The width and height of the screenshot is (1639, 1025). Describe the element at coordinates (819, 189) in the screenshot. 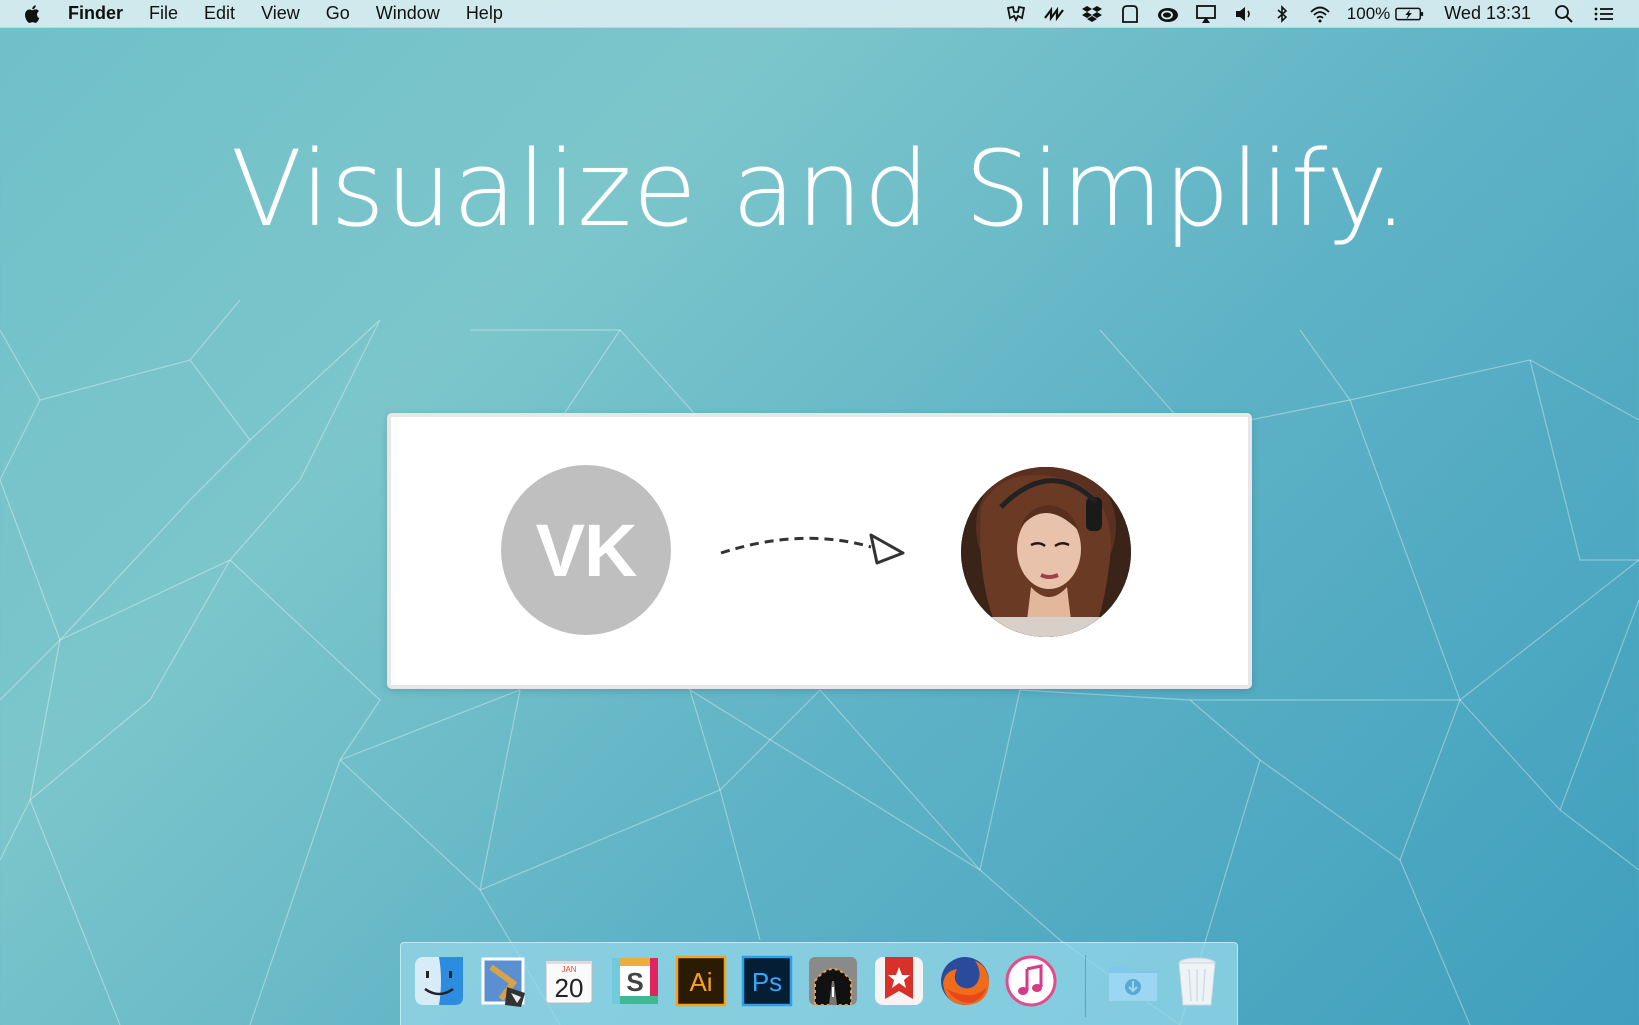

I see `hero-headline: Visualize and Simplify.` at that location.